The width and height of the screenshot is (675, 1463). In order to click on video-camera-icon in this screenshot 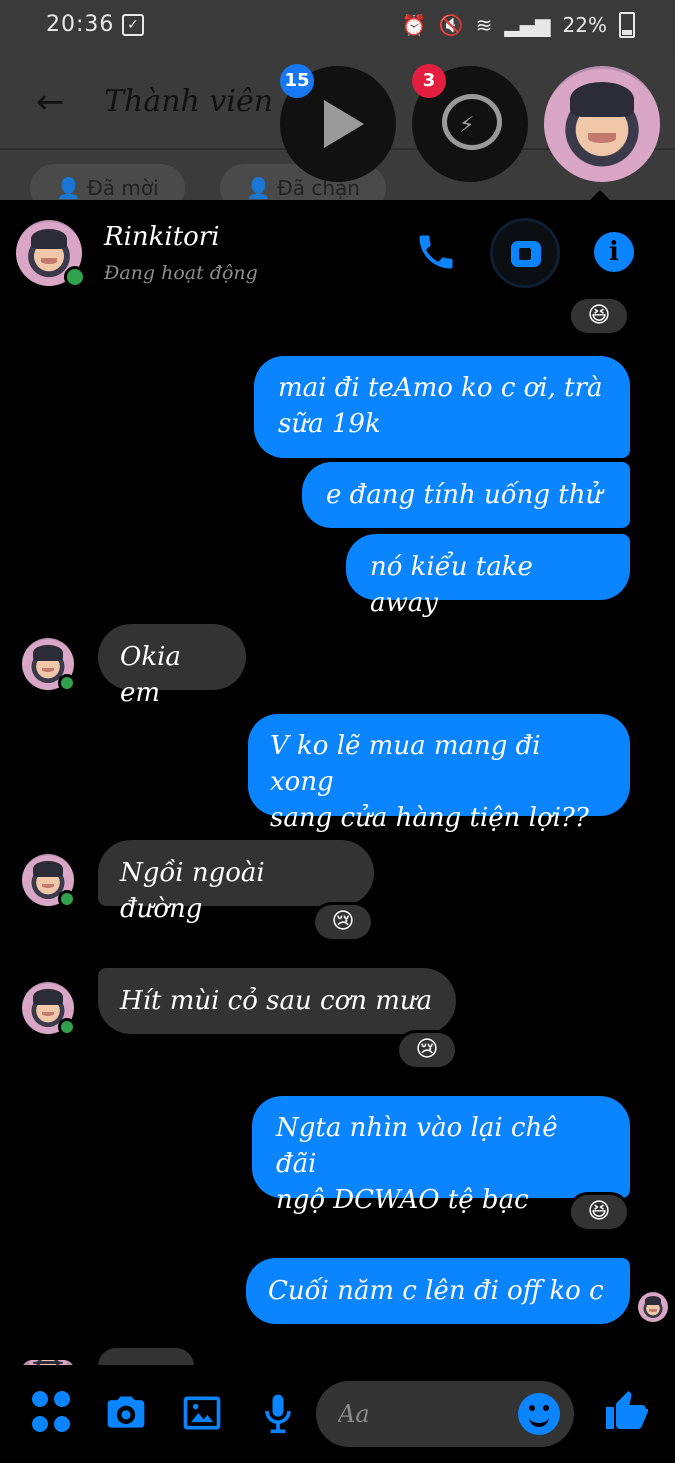, I will do `click(526, 254)`.